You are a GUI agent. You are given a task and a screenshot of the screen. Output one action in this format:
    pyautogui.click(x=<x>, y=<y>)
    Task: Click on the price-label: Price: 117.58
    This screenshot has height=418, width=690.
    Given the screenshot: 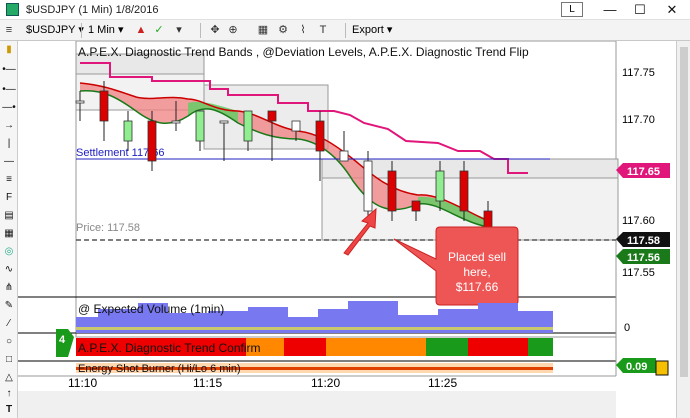 What is the action you would take?
    pyautogui.click(x=108, y=228)
    